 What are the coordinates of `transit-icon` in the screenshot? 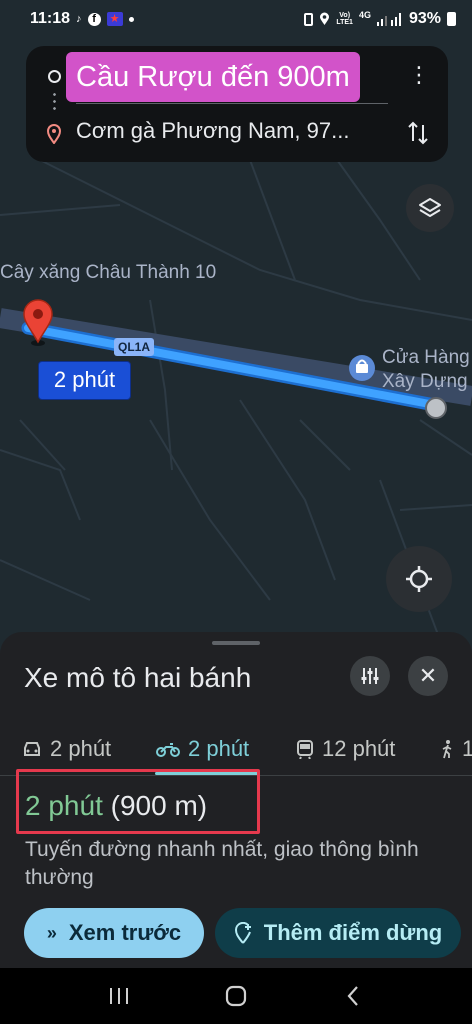 It's located at (305, 749).